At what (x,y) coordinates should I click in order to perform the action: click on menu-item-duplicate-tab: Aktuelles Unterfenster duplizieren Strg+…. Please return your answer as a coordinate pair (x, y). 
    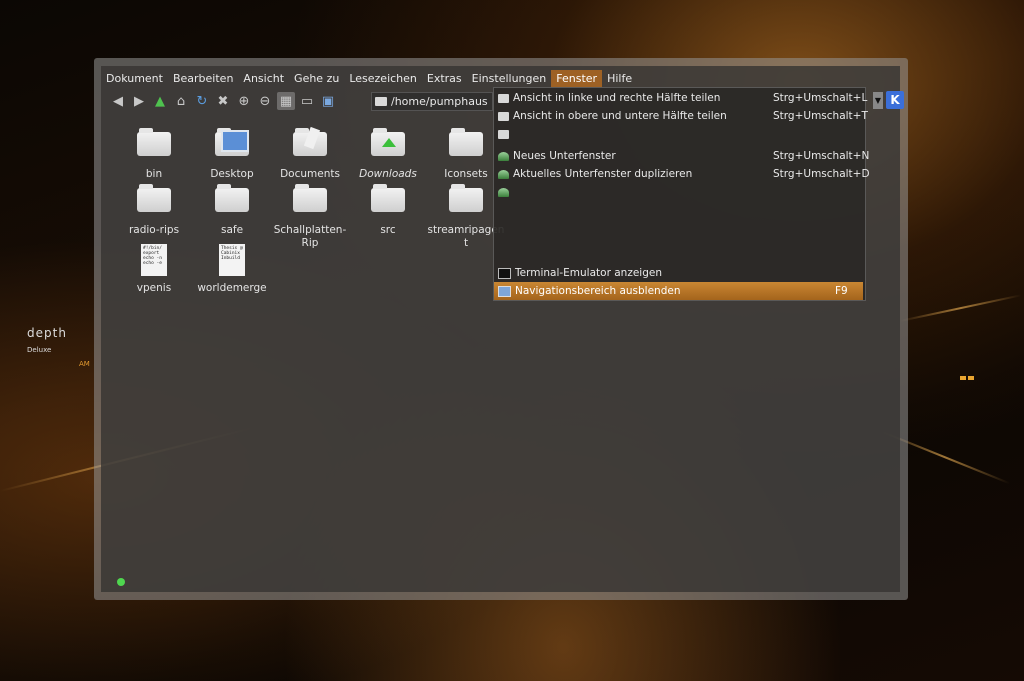
    Looking at the image, I should click on (682, 174).